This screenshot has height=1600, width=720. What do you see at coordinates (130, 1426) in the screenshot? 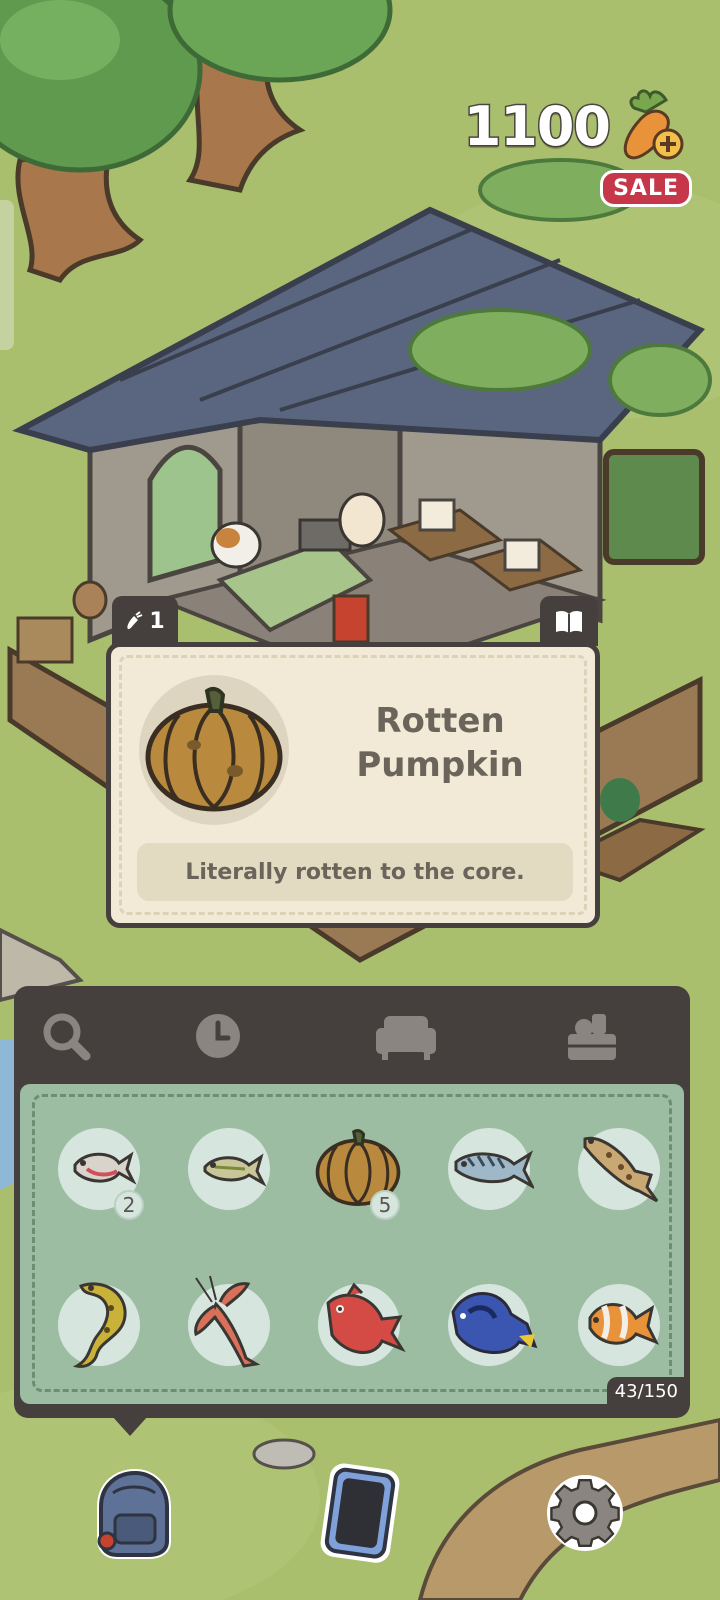
I see `inventory-pointer` at bounding box center [130, 1426].